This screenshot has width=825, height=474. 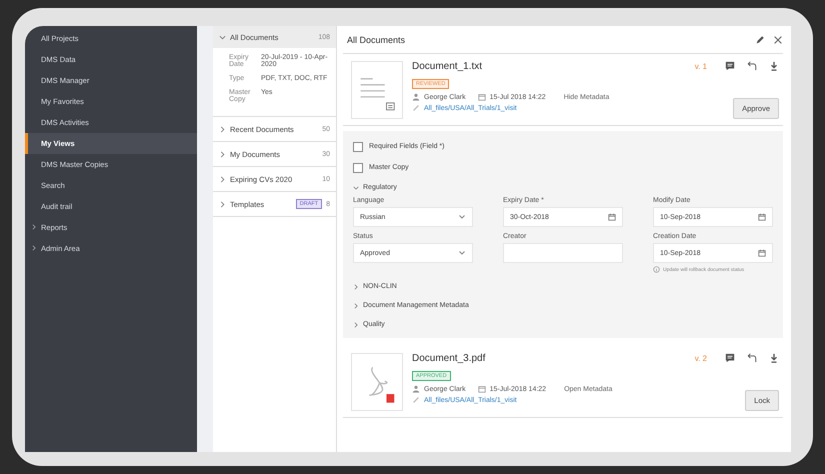 I want to click on document-name: Document_1.txt, so click(x=553, y=66).